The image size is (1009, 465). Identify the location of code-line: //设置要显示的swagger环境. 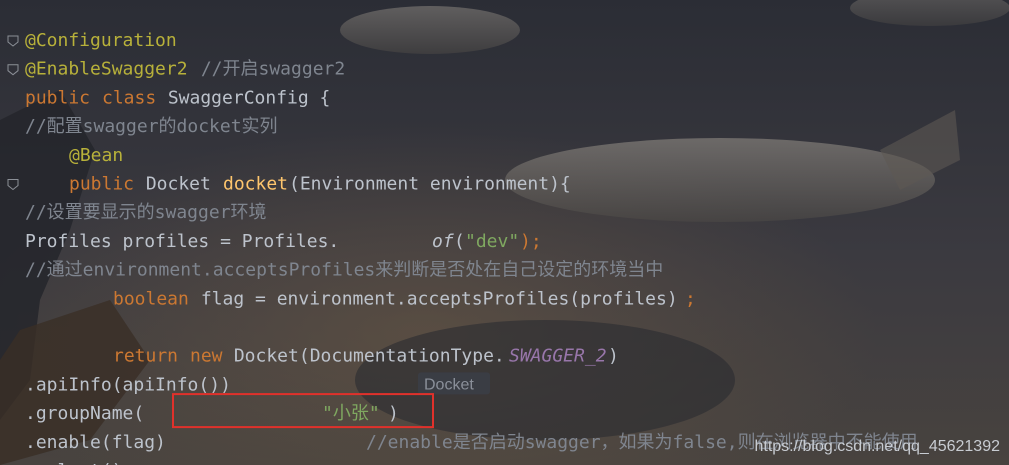
(146, 212).